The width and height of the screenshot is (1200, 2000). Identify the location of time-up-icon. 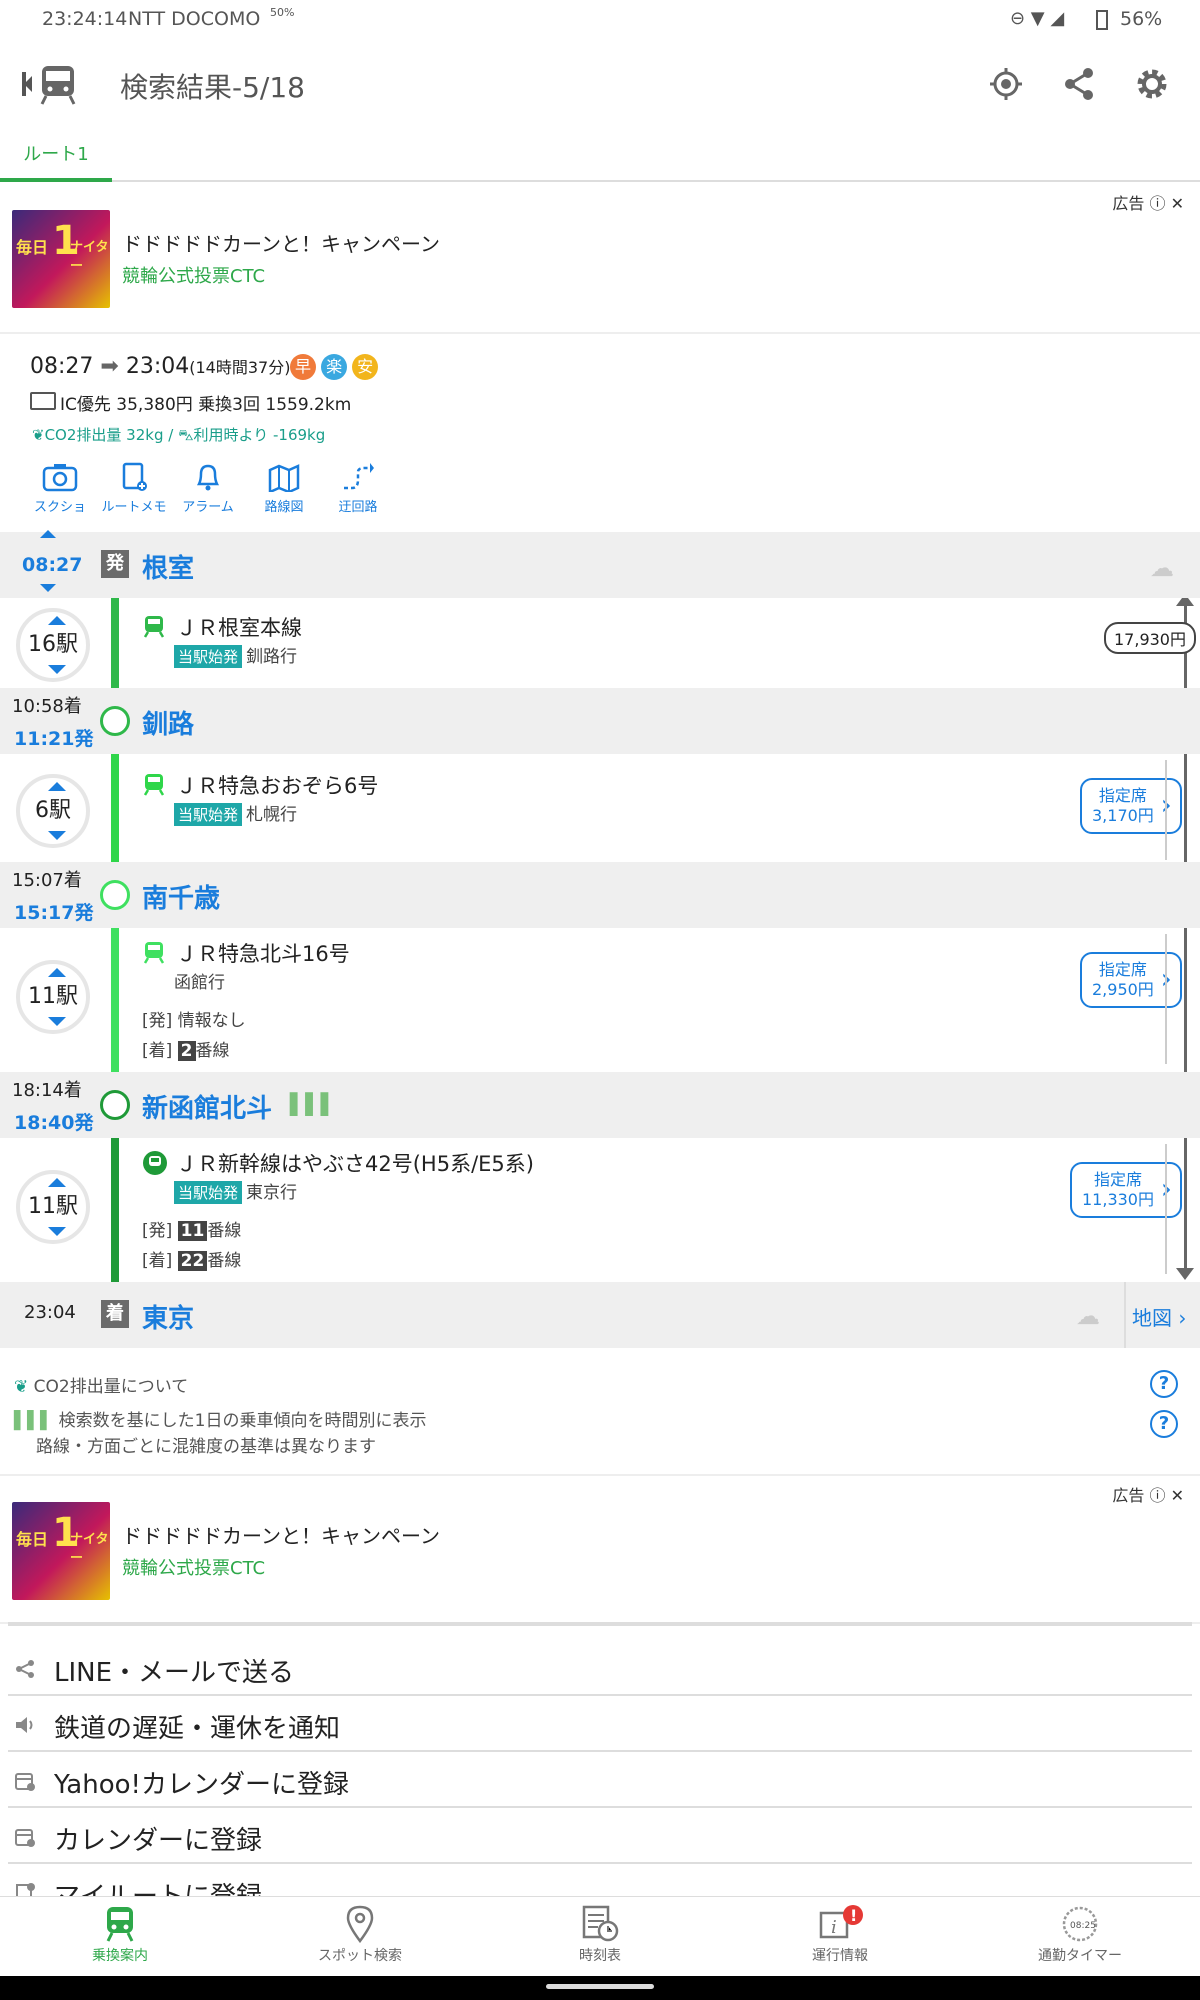
(48, 534).